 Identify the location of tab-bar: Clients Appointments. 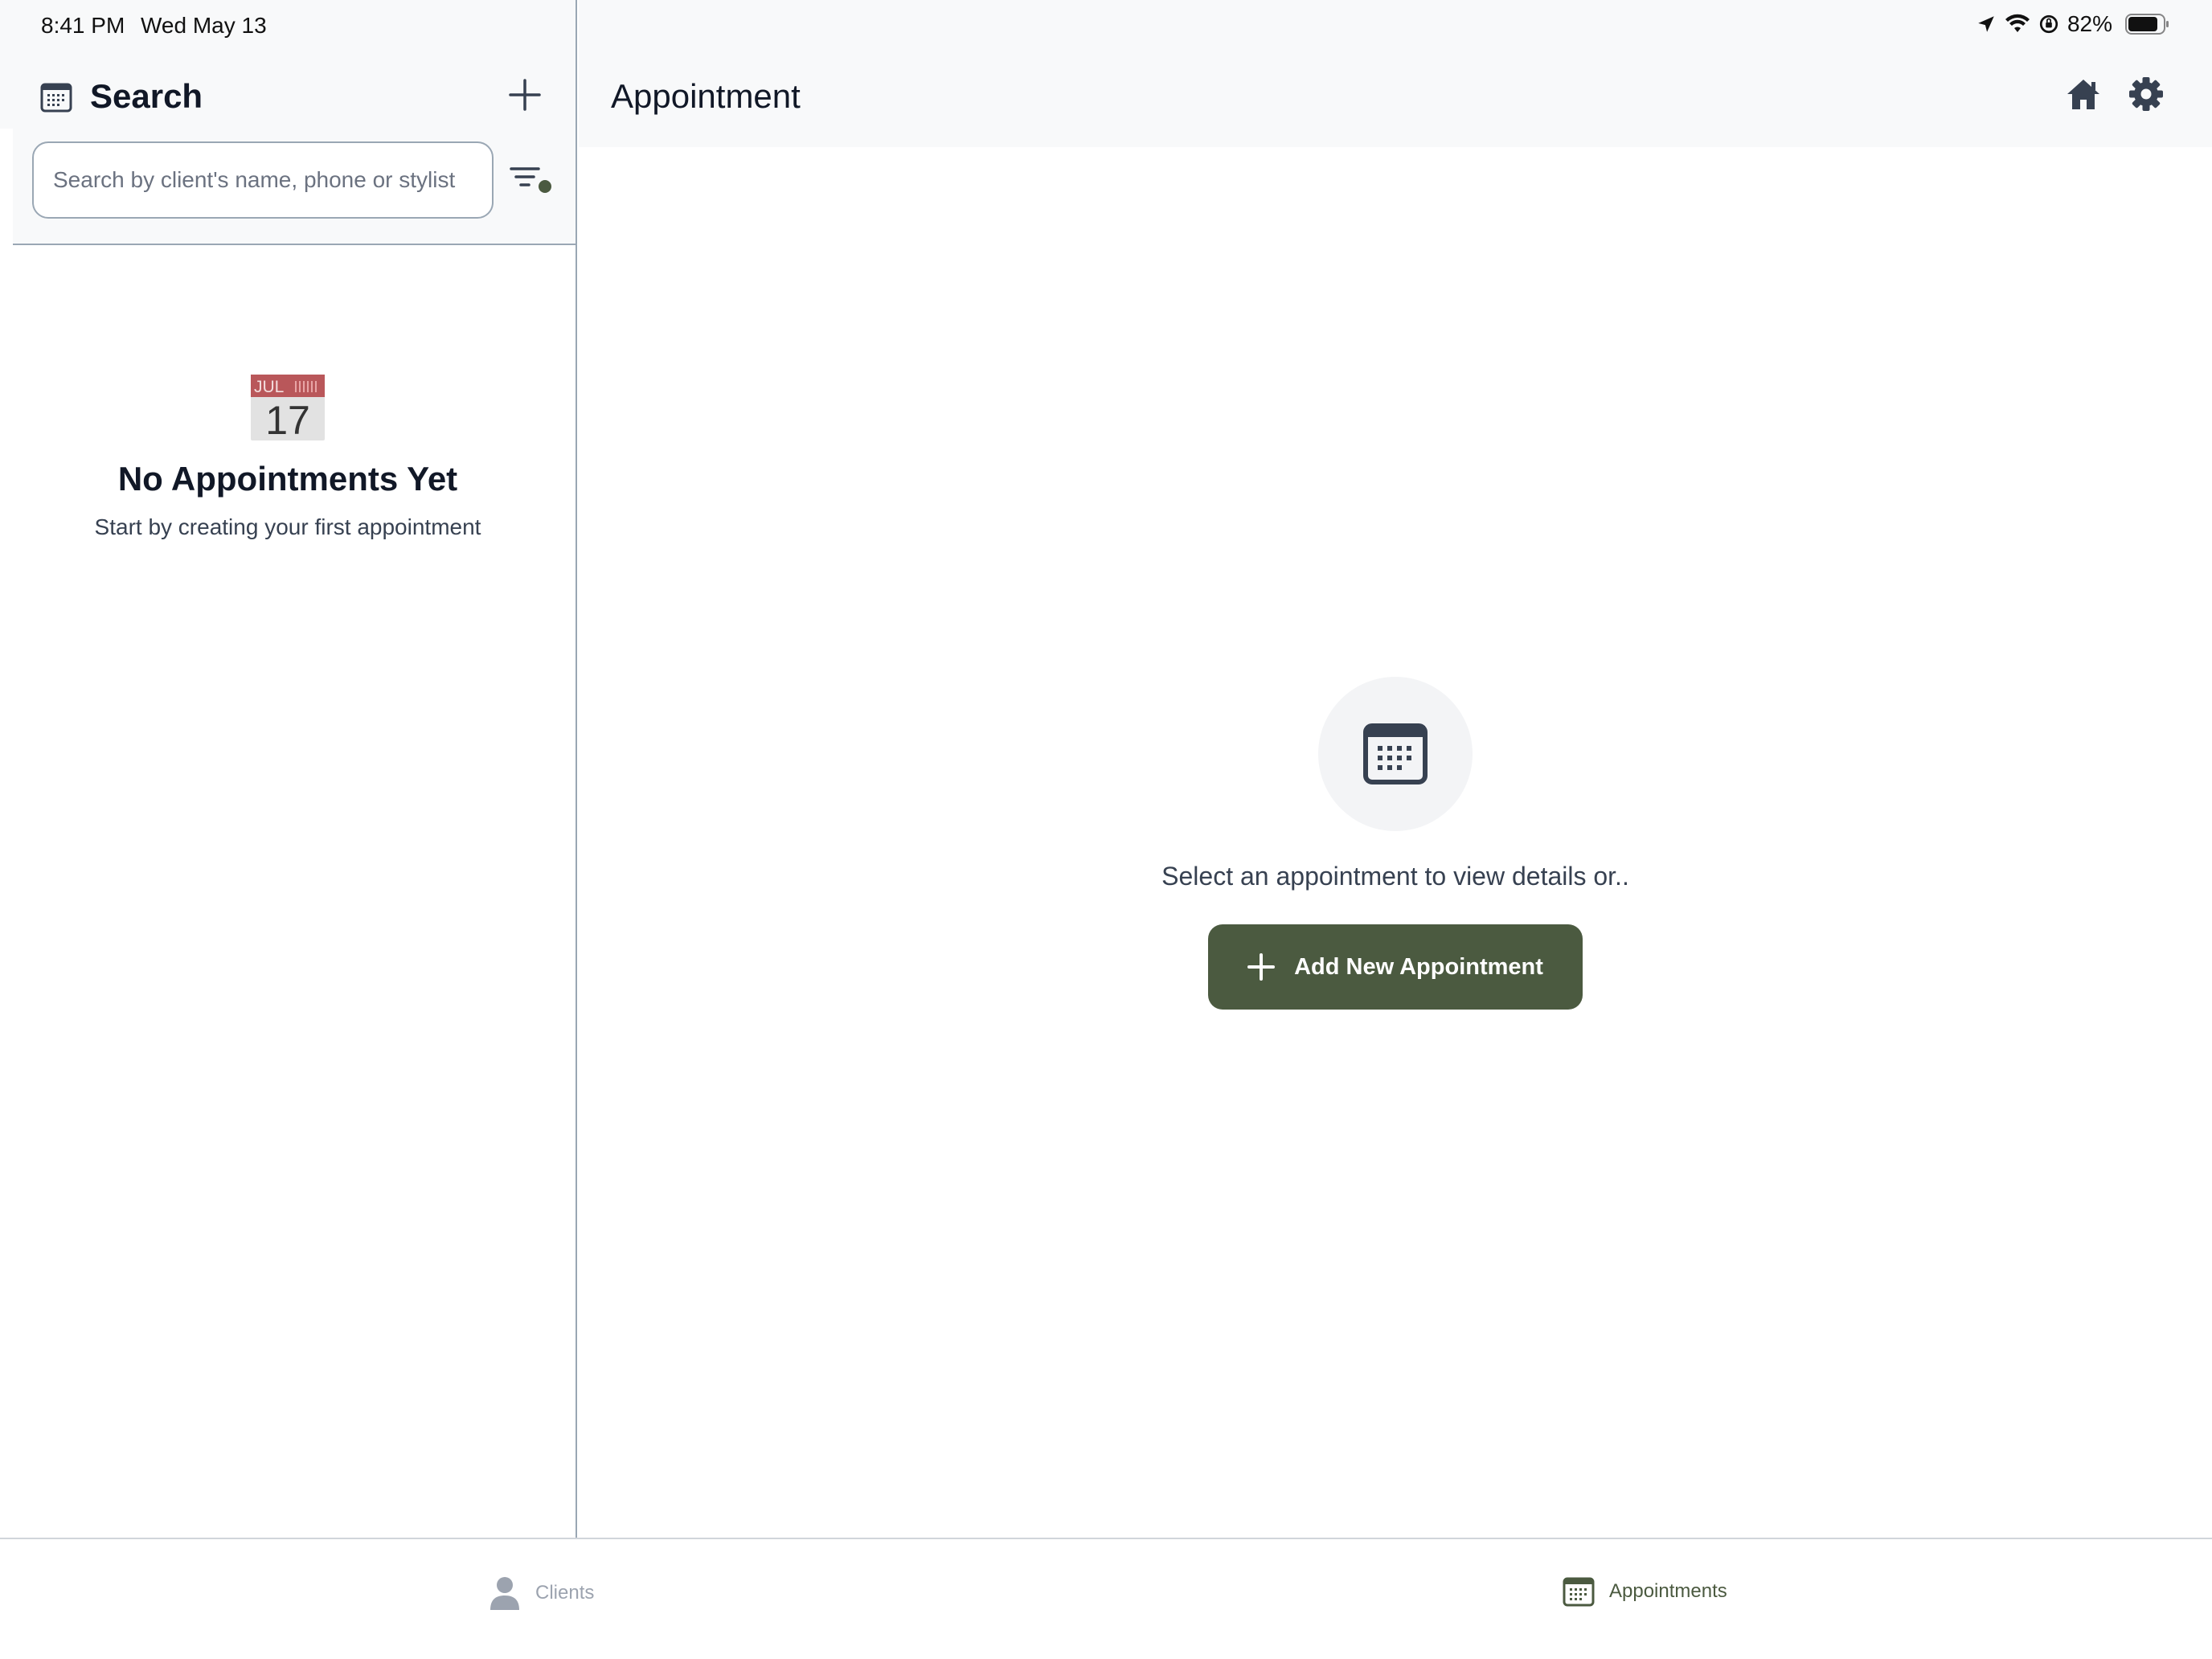
(1106, 1598).